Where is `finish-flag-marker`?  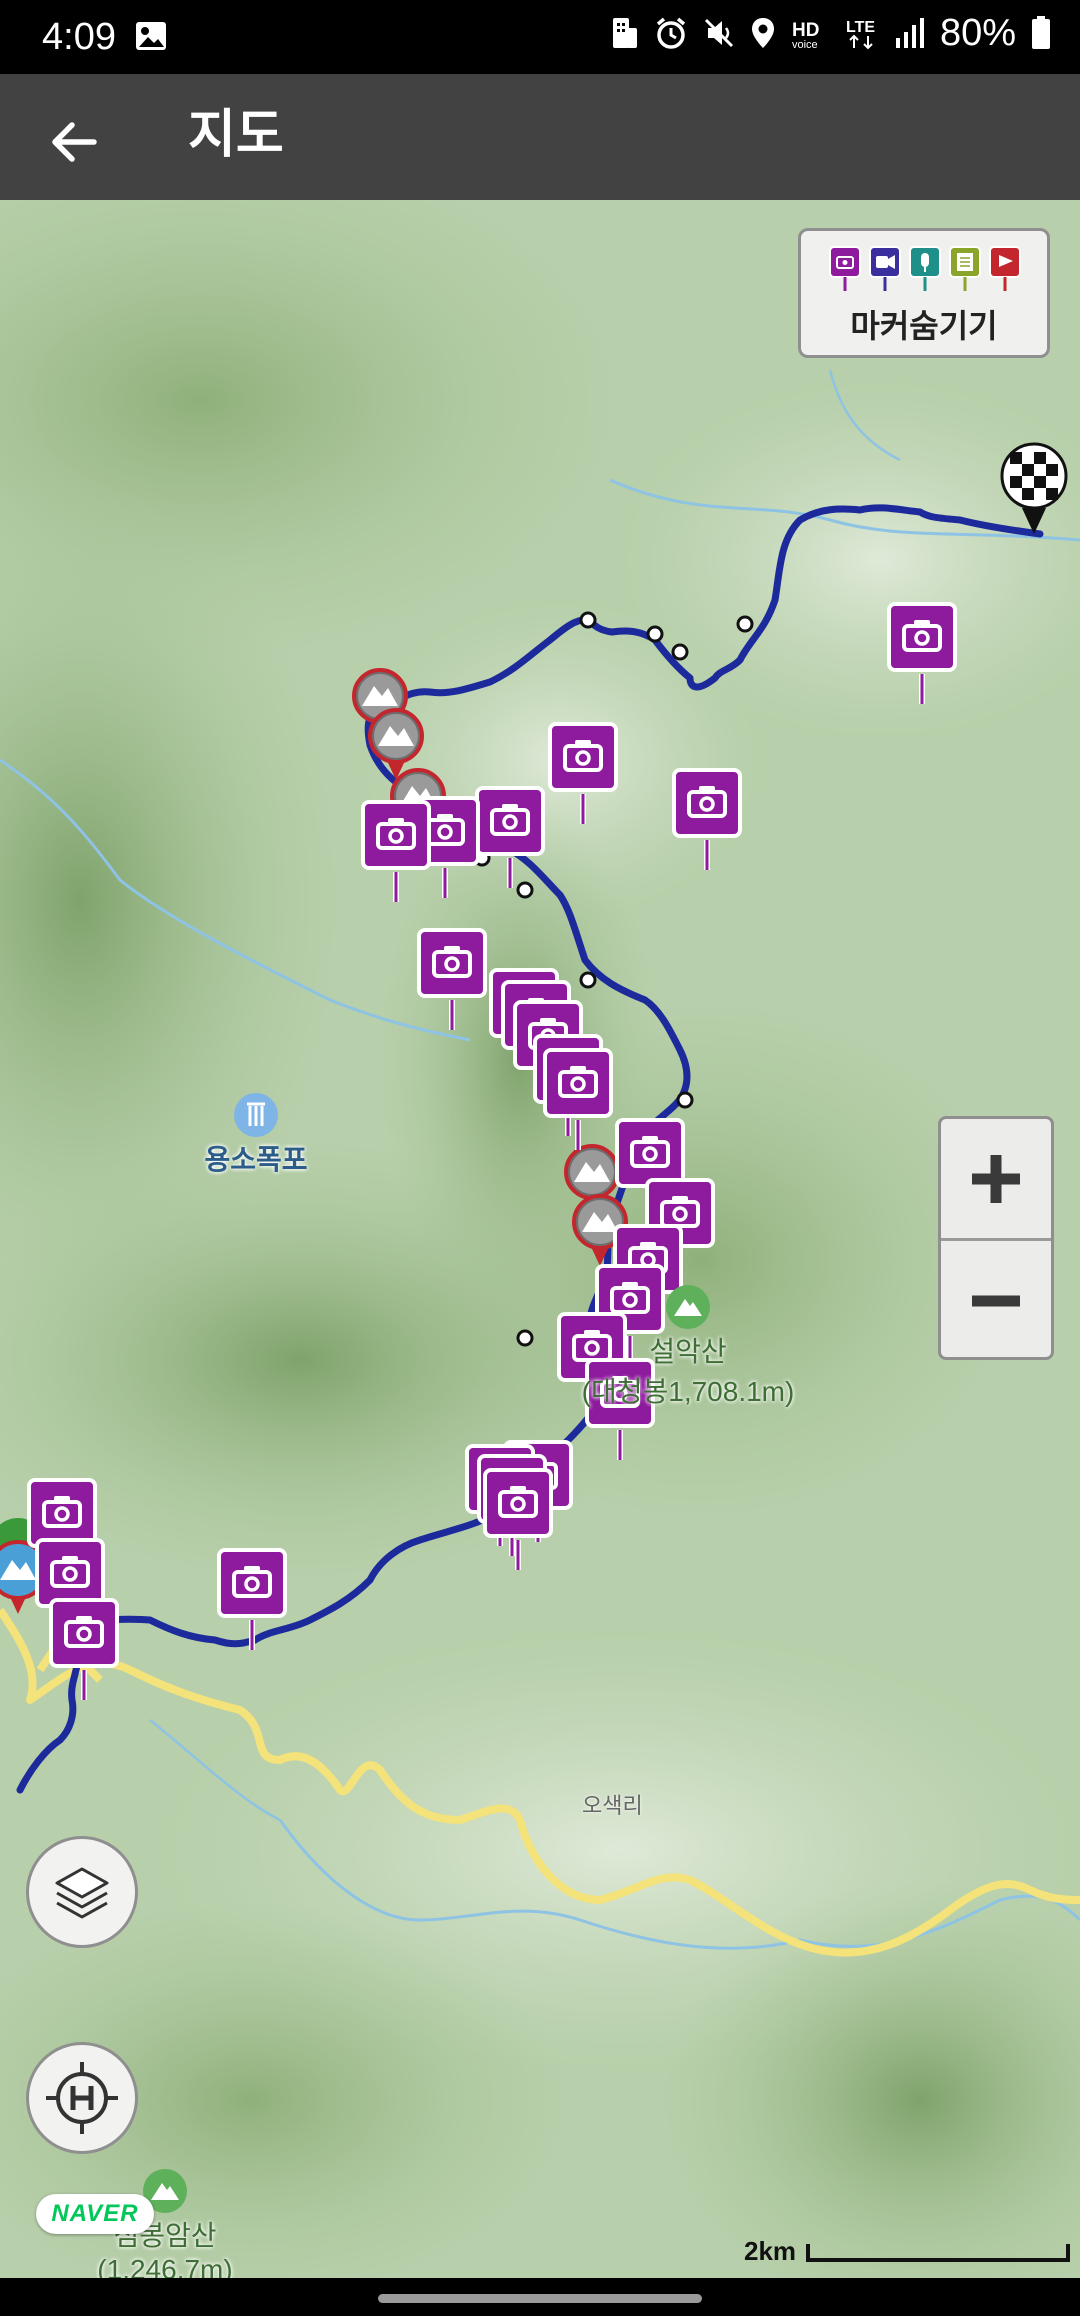
finish-flag-marker is located at coordinates (1034, 488).